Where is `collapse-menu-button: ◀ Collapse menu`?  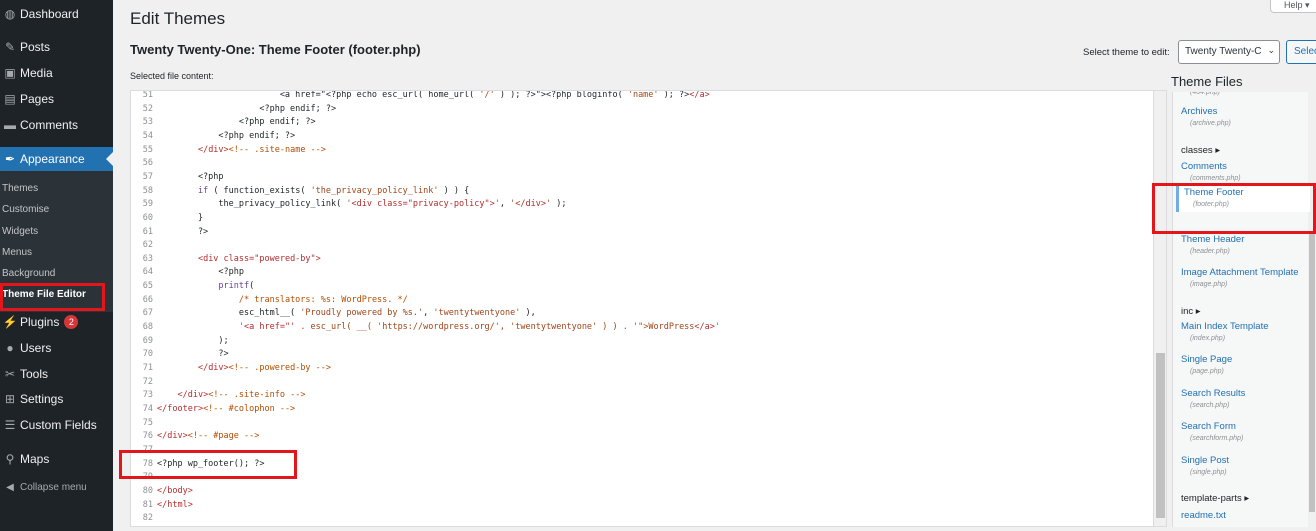
collapse-menu-button: ◀ Collapse menu is located at coordinates (43, 487).